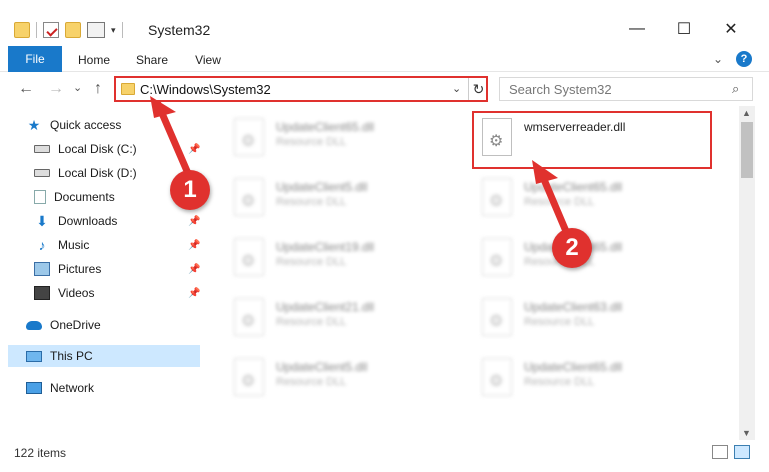 The height and width of the screenshot is (472, 769). I want to click on sidebar-item-downloads: ⬇ Downloads 📌, so click(104, 221).